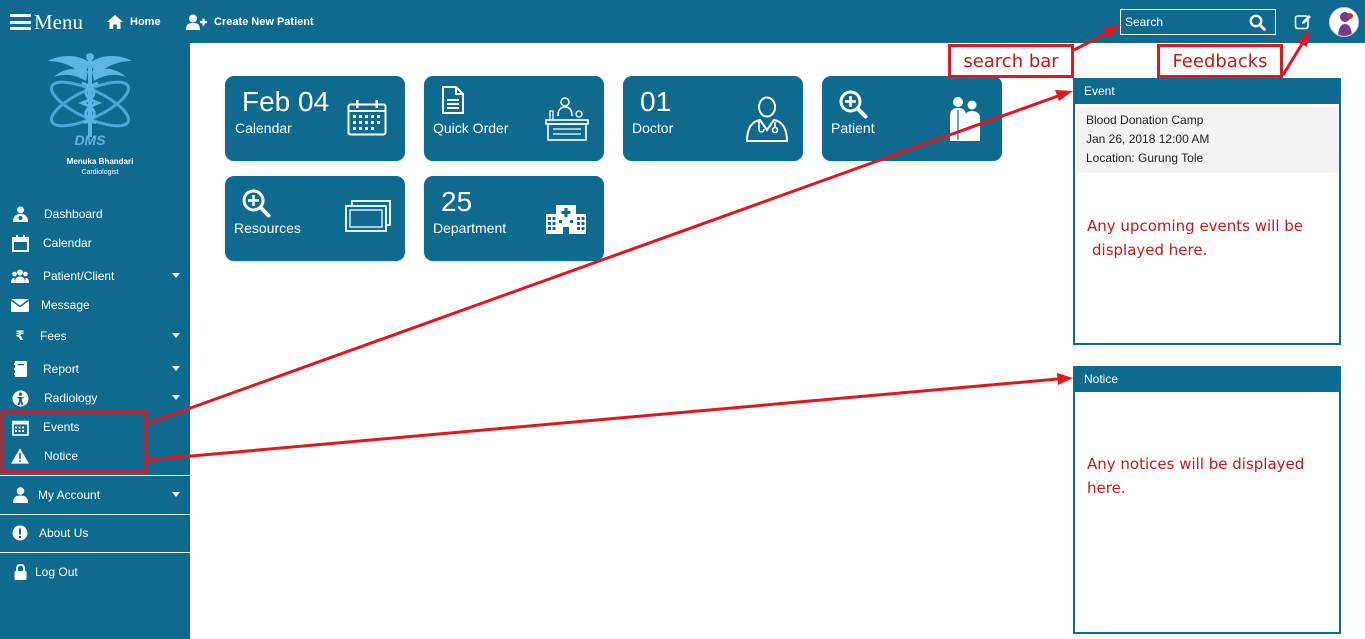  I want to click on sidebar-item-label: My Account, so click(69, 495).